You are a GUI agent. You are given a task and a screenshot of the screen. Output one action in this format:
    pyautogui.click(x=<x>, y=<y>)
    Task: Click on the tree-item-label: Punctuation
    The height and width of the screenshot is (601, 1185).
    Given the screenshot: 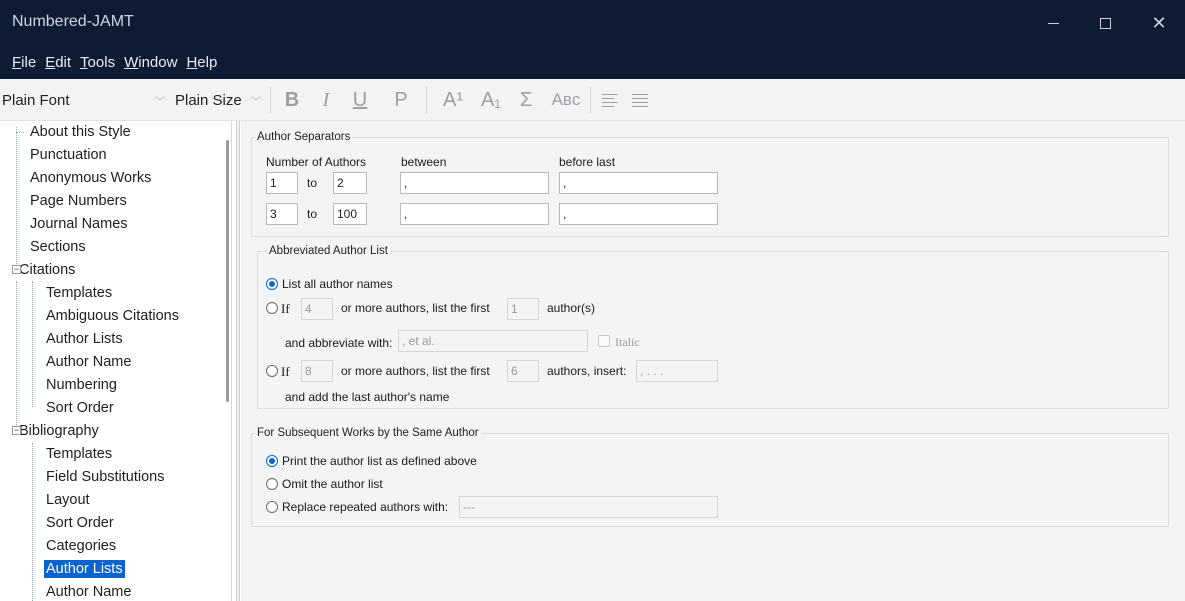 What is the action you would take?
    pyautogui.click(x=68, y=155)
    